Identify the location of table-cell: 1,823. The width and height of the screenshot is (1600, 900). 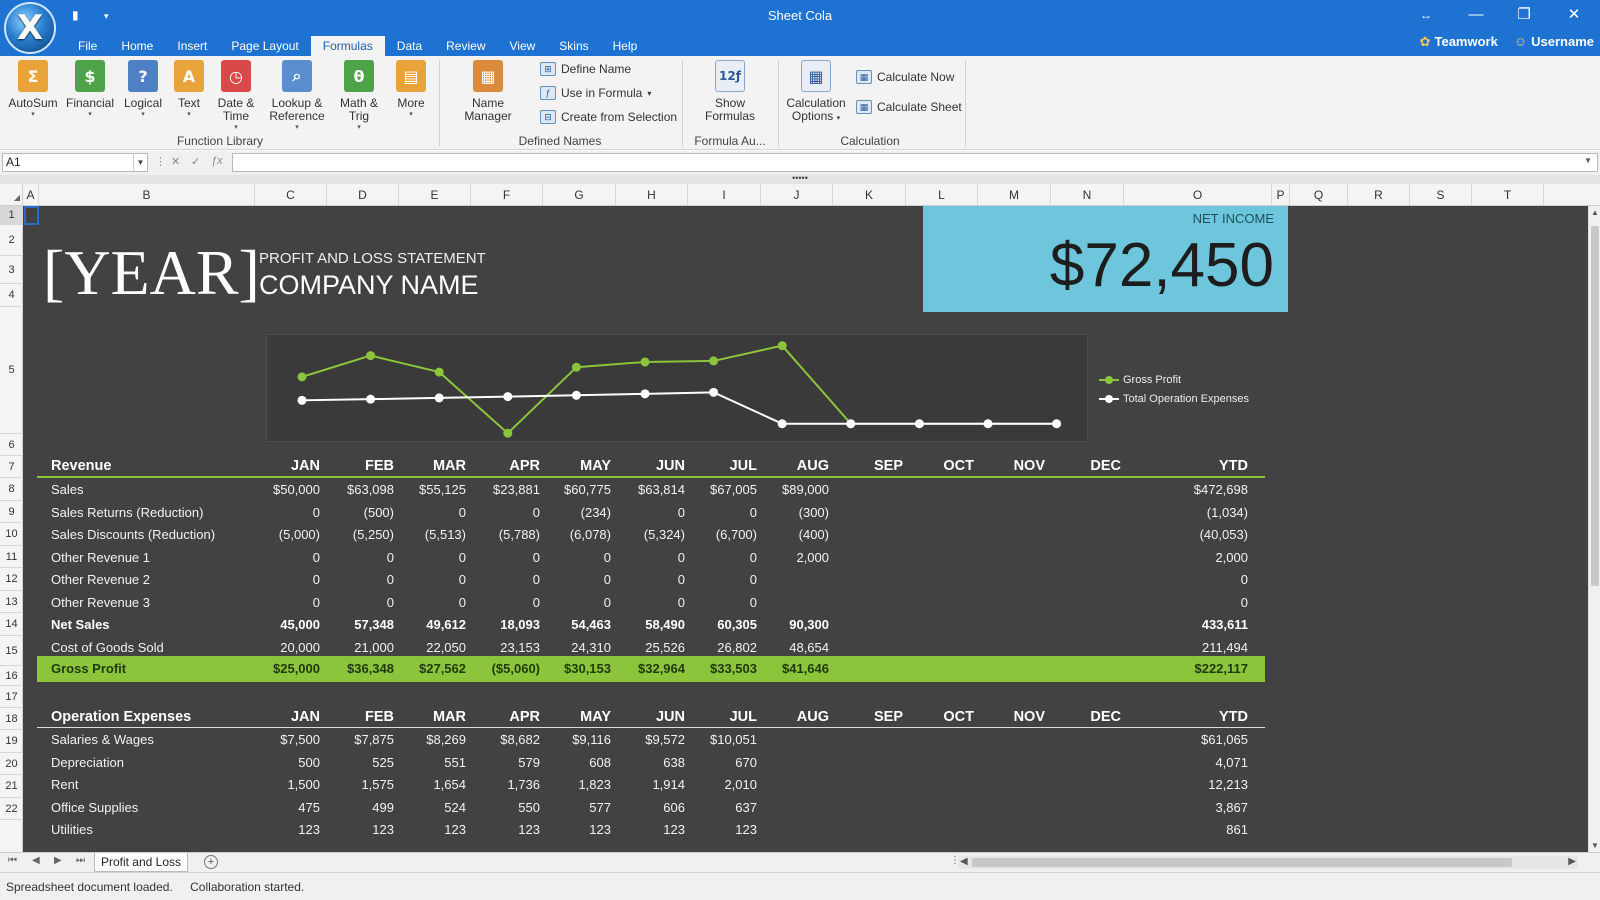
(594, 784).